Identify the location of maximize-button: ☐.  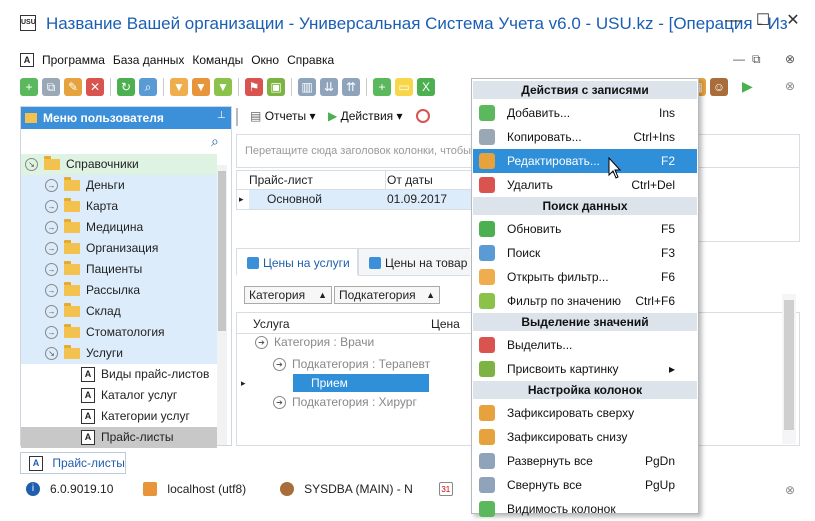
(763, 21).